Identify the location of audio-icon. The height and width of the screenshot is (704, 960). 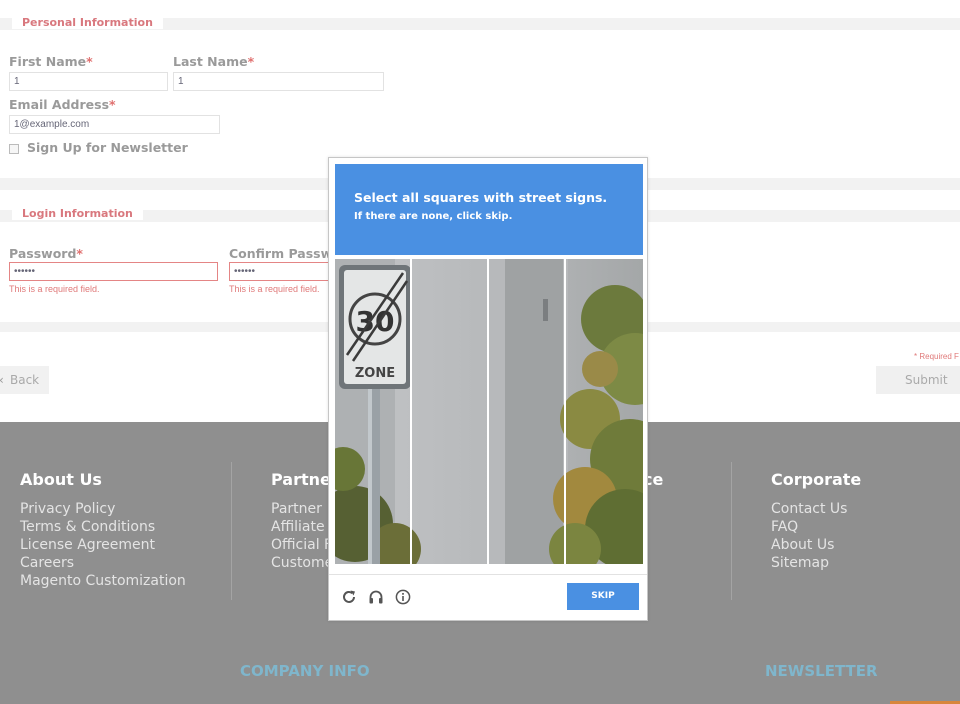
(376, 597).